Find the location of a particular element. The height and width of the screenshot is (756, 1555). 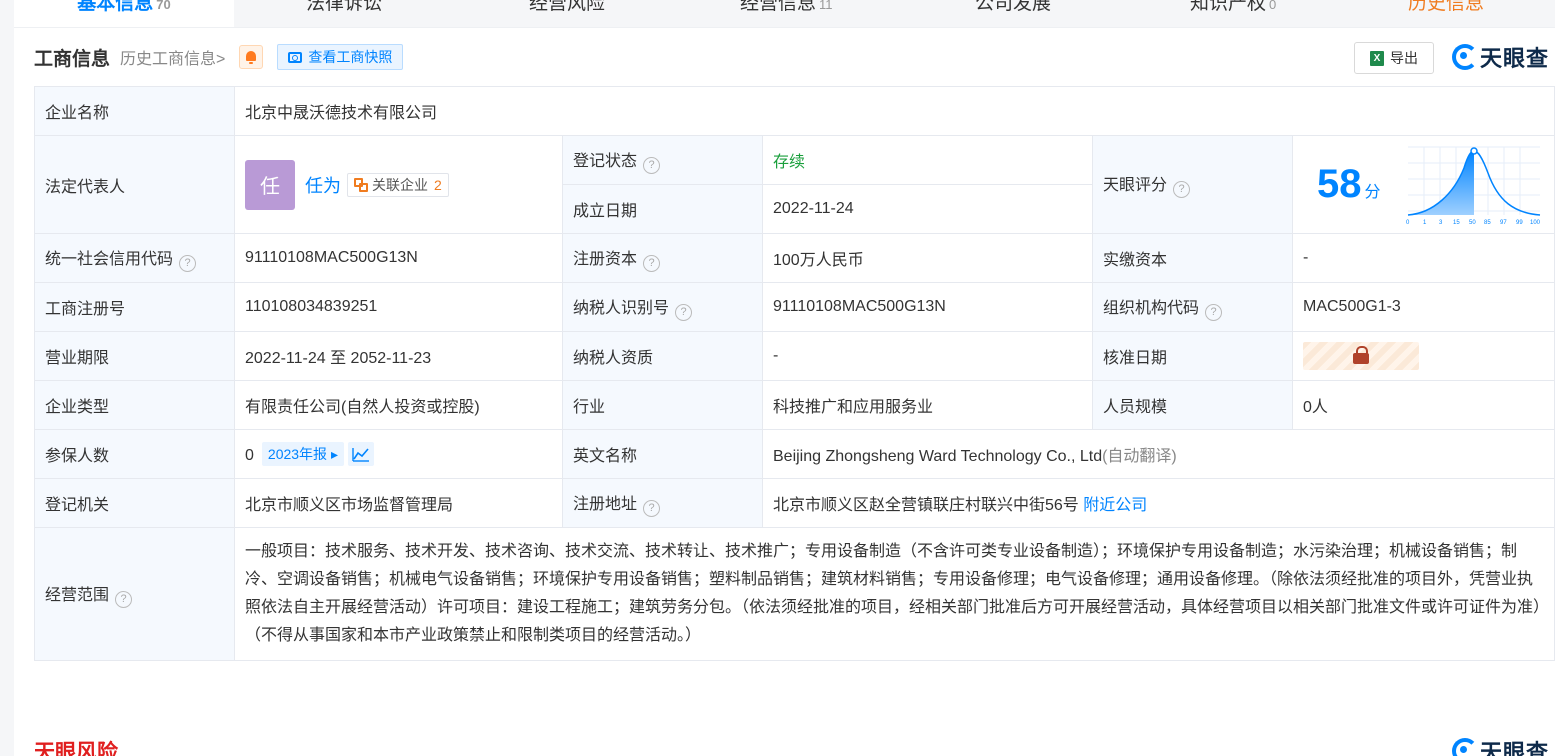

tianyancha-logo-bottom: 天眼查 is located at coordinates (1500, 746).